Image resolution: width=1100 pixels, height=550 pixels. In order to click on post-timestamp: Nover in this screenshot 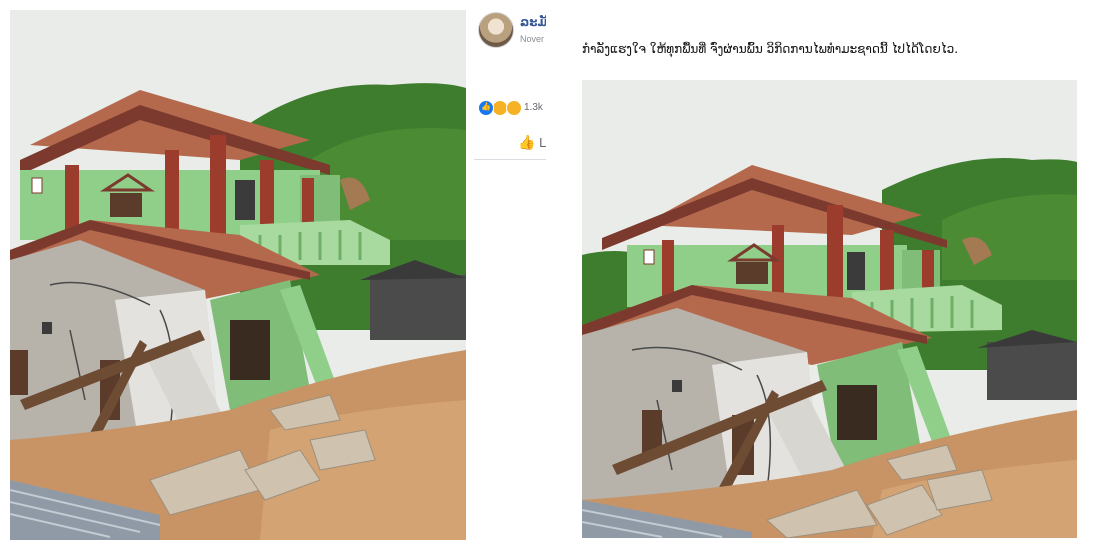, I will do `click(532, 39)`.